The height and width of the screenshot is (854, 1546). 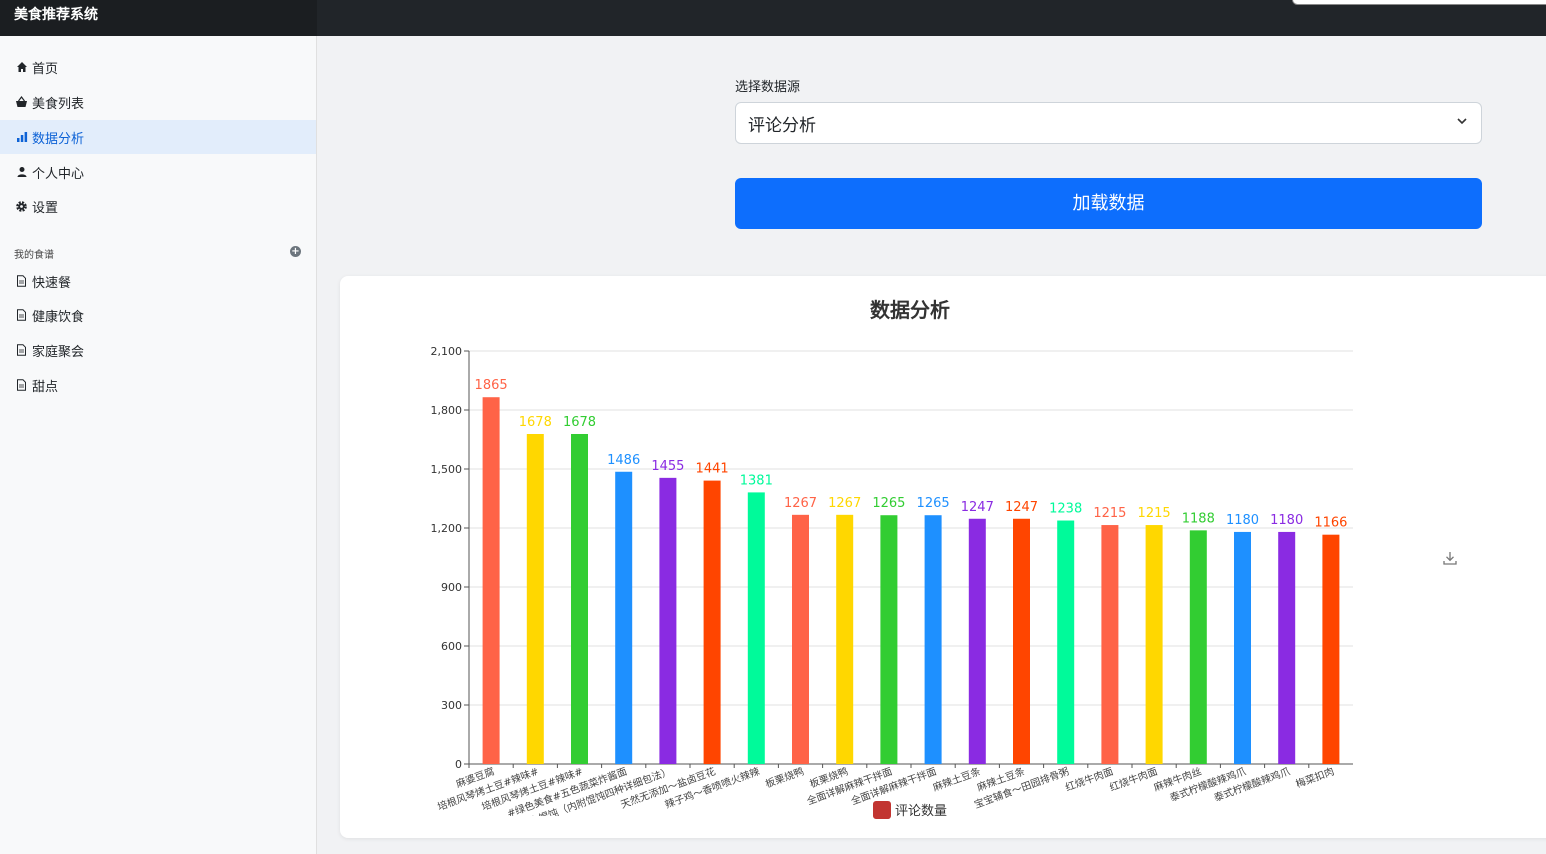 What do you see at coordinates (158, 385) in the screenshot?
I see `recipe-item-dessert: 甜点` at bounding box center [158, 385].